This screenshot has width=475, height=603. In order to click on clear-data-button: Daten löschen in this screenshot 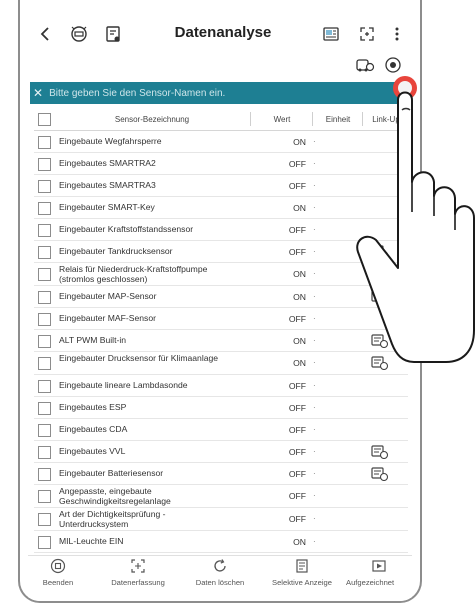, I will do `click(220, 578)`.